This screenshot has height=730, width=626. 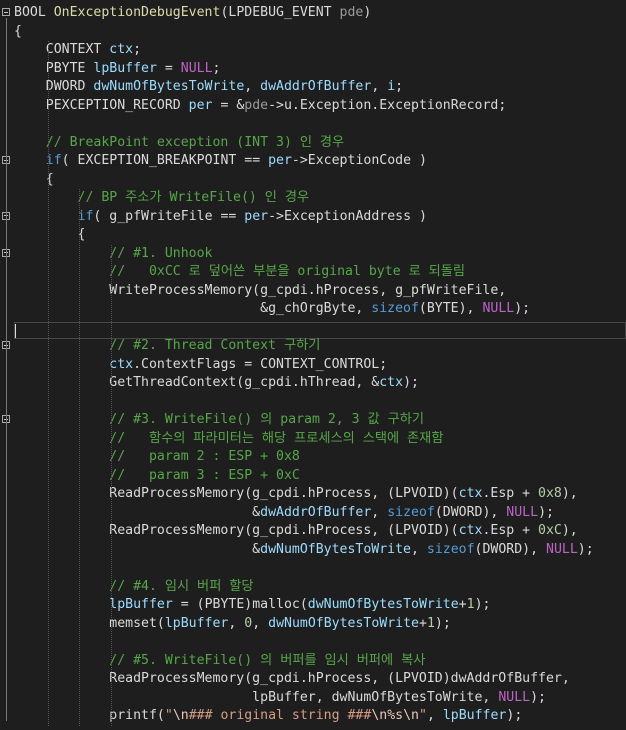 What do you see at coordinates (239, 272) in the screenshot?
I see `code-text: // 0xCC 로 덮어쓴 부분을 original byte 로 되돌림` at bounding box center [239, 272].